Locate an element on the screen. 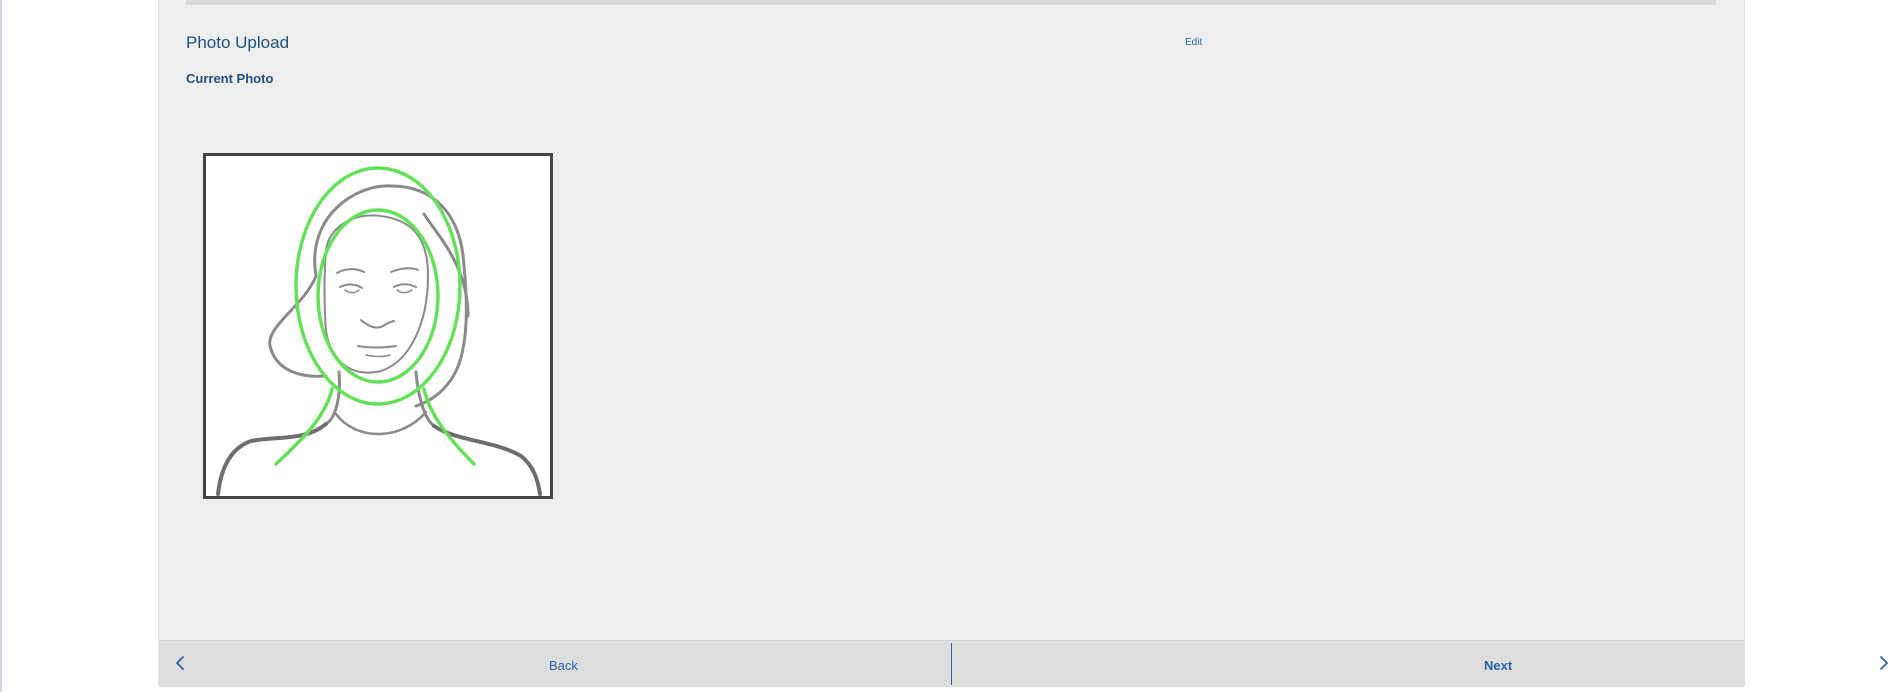  back-button-label: Back is located at coordinates (563, 665).